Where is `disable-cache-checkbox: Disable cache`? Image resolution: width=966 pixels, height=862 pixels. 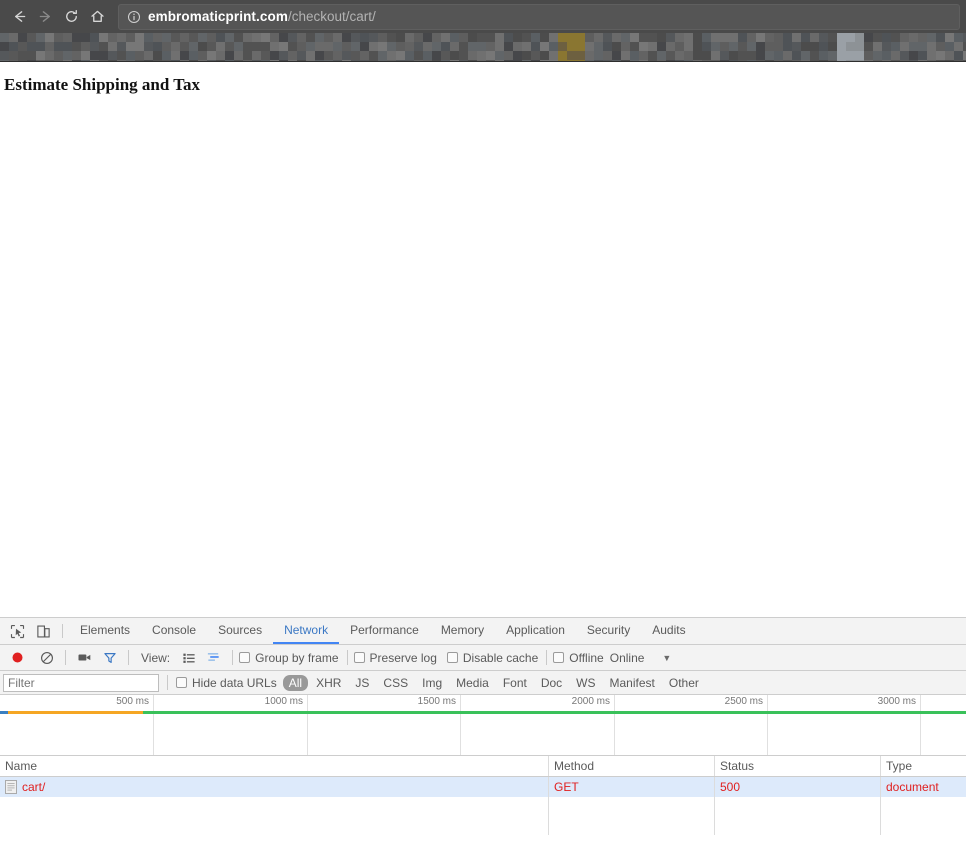
disable-cache-checkbox: Disable cache is located at coordinates (497, 658).